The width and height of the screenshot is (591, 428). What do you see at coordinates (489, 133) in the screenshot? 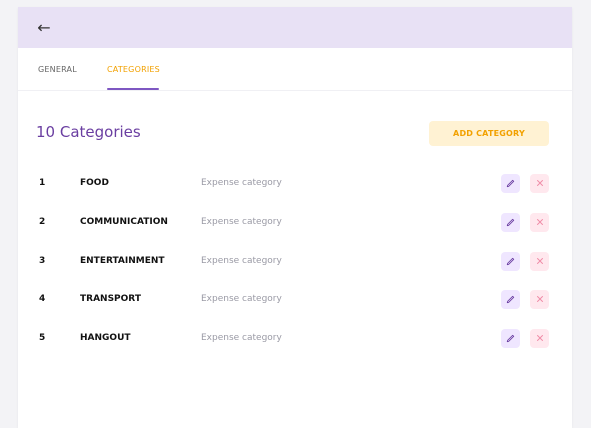
I see `add-category-button: ADD CATEGORY` at bounding box center [489, 133].